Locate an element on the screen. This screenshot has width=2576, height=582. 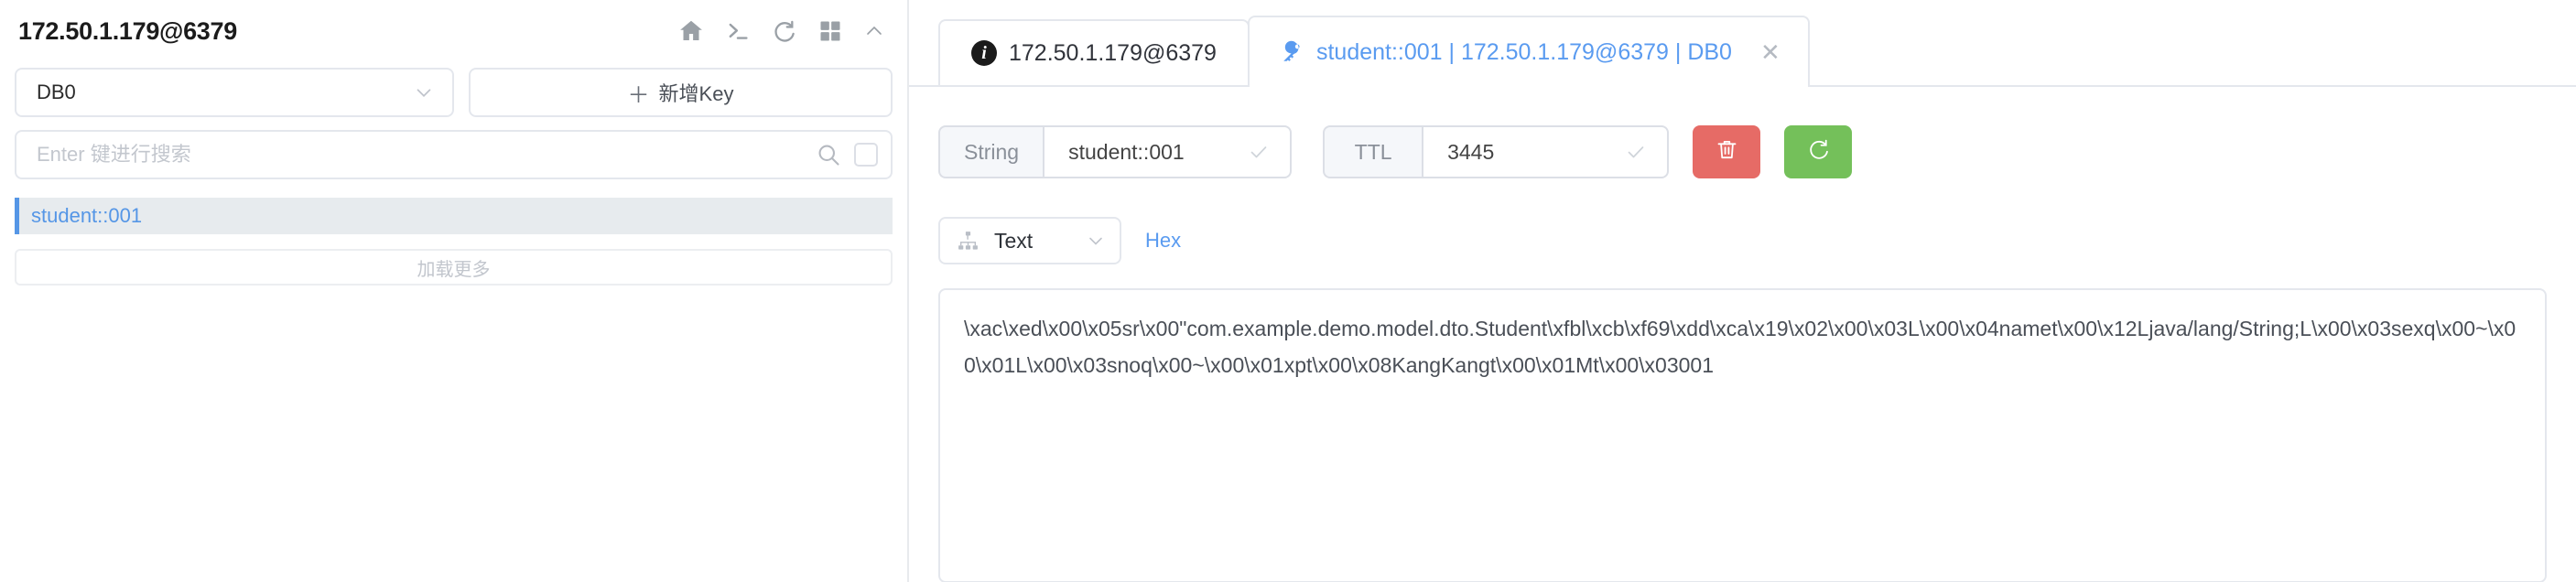
sitemap-icon is located at coordinates (969, 241).